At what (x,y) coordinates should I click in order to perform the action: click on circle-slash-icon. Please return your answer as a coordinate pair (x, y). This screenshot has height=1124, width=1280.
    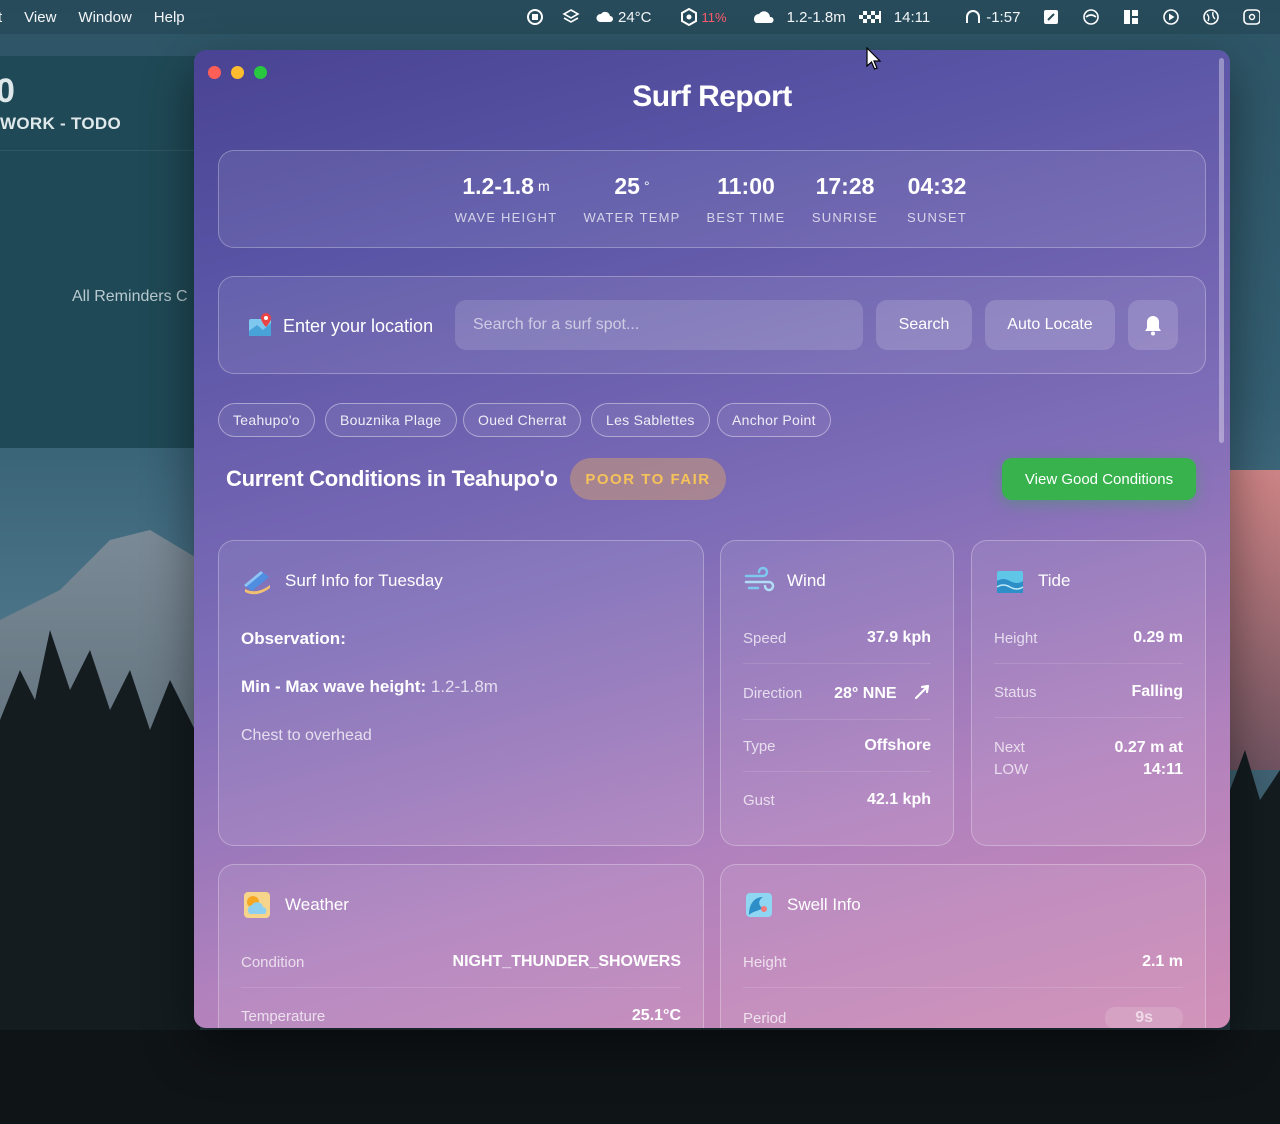
    Looking at the image, I should click on (1091, 17).